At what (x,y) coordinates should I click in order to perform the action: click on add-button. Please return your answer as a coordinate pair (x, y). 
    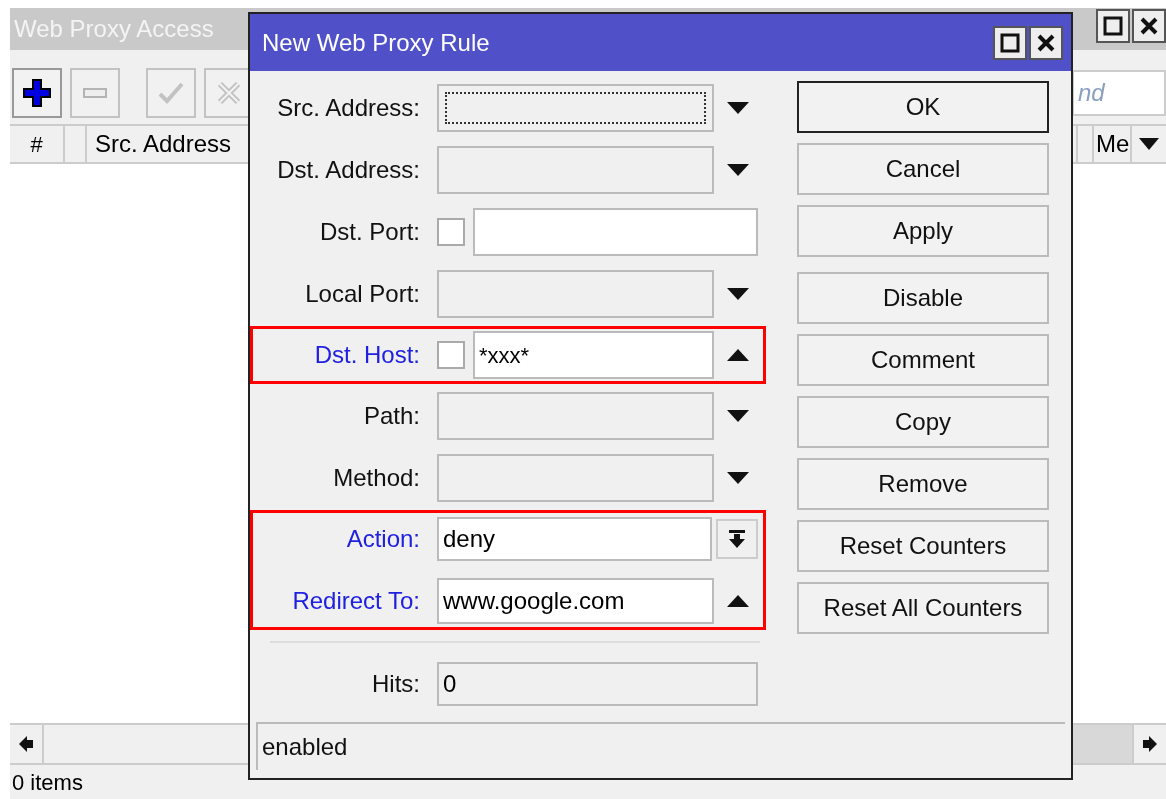
    Looking at the image, I should click on (37, 93).